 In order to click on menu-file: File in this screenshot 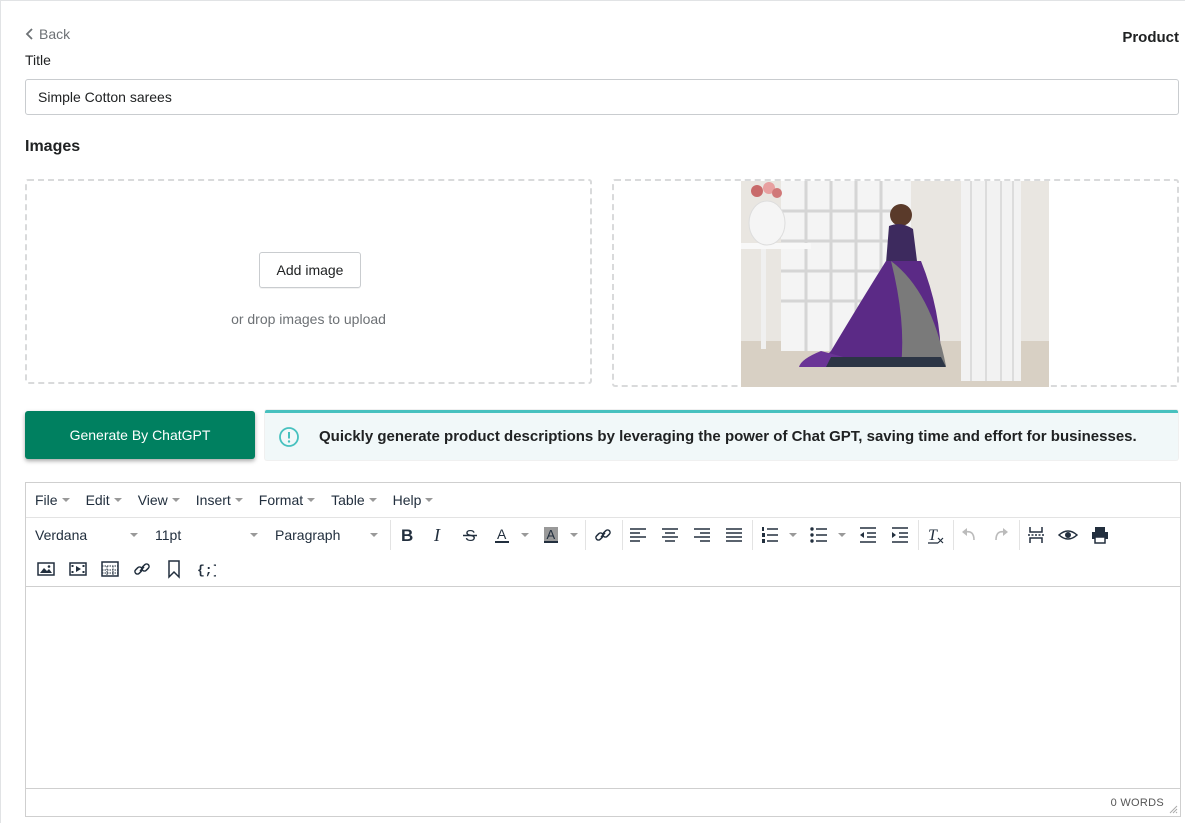, I will do `click(52, 500)`.